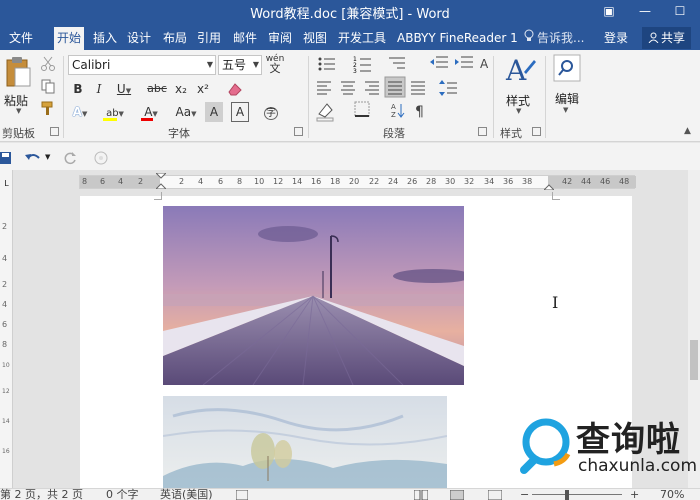 Image resolution: width=700 pixels, height=500 pixels. Describe the element at coordinates (348, 88) in the screenshot. I see `align-center-icon` at that location.